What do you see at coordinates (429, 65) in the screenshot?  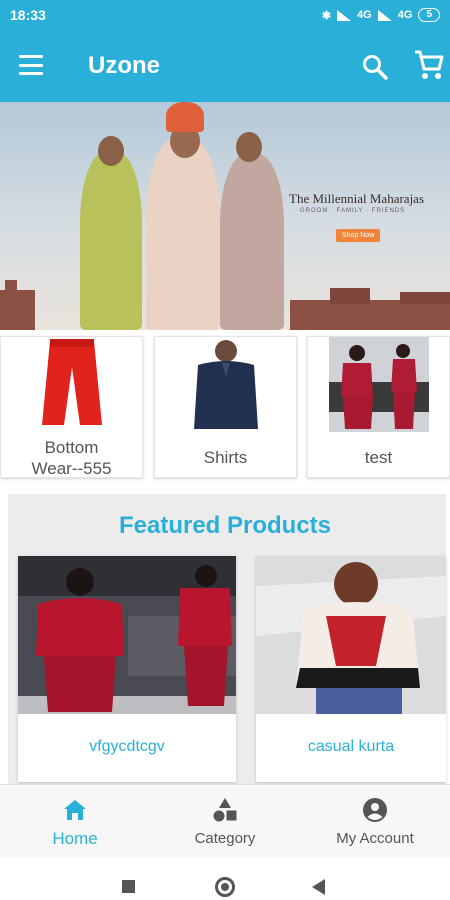 I see `cart-icon` at bounding box center [429, 65].